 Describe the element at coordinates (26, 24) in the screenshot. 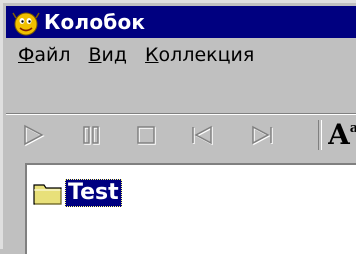

I see `kolobok-app-icon` at that location.